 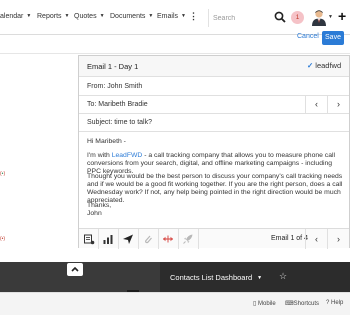 I want to click on email-counter: Email 1 of 4, so click(x=289, y=238).